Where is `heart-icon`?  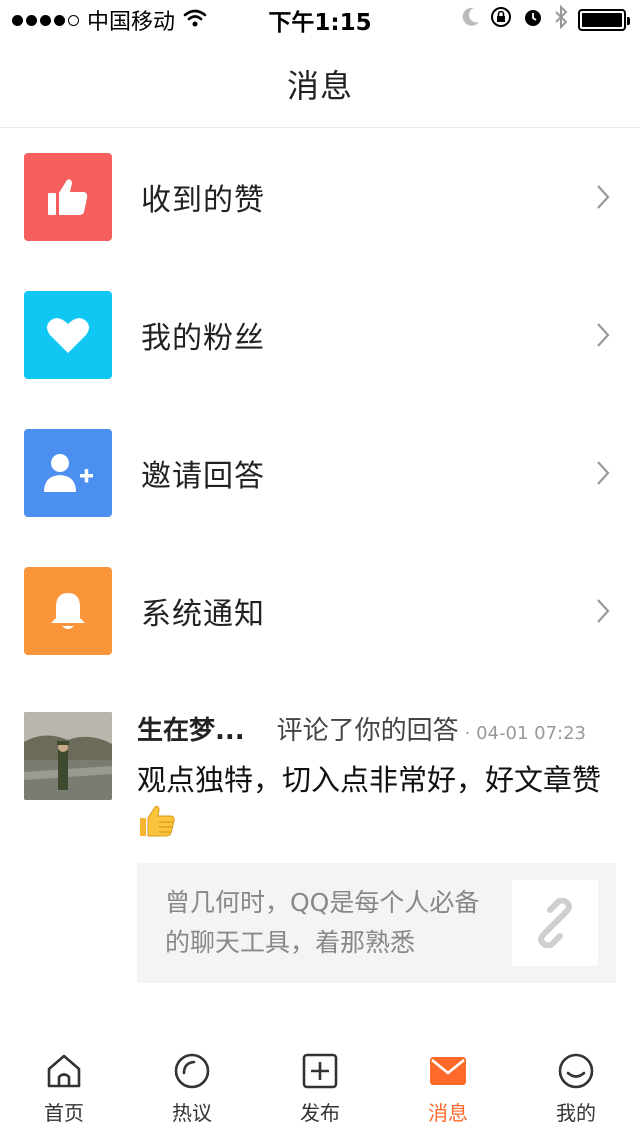
heart-icon is located at coordinates (68, 335).